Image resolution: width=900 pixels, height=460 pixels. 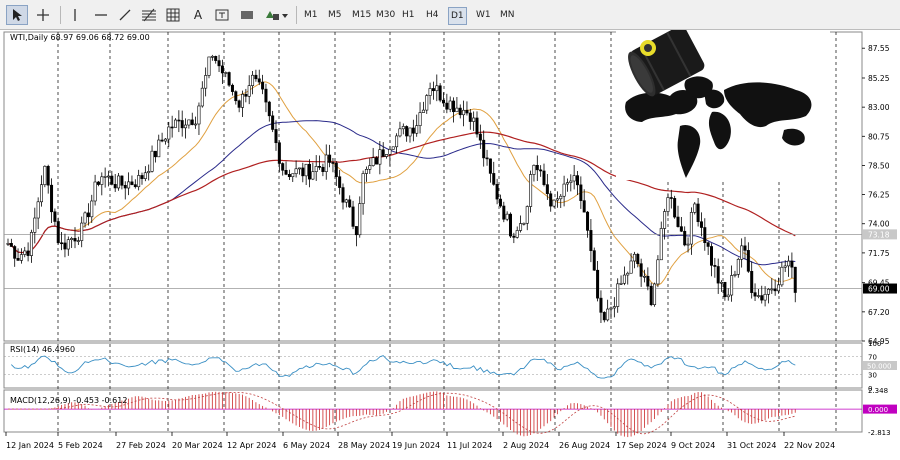 What do you see at coordinates (879, 433) in the screenshot?
I see `macd-axis-label: -2.813` at bounding box center [879, 433].